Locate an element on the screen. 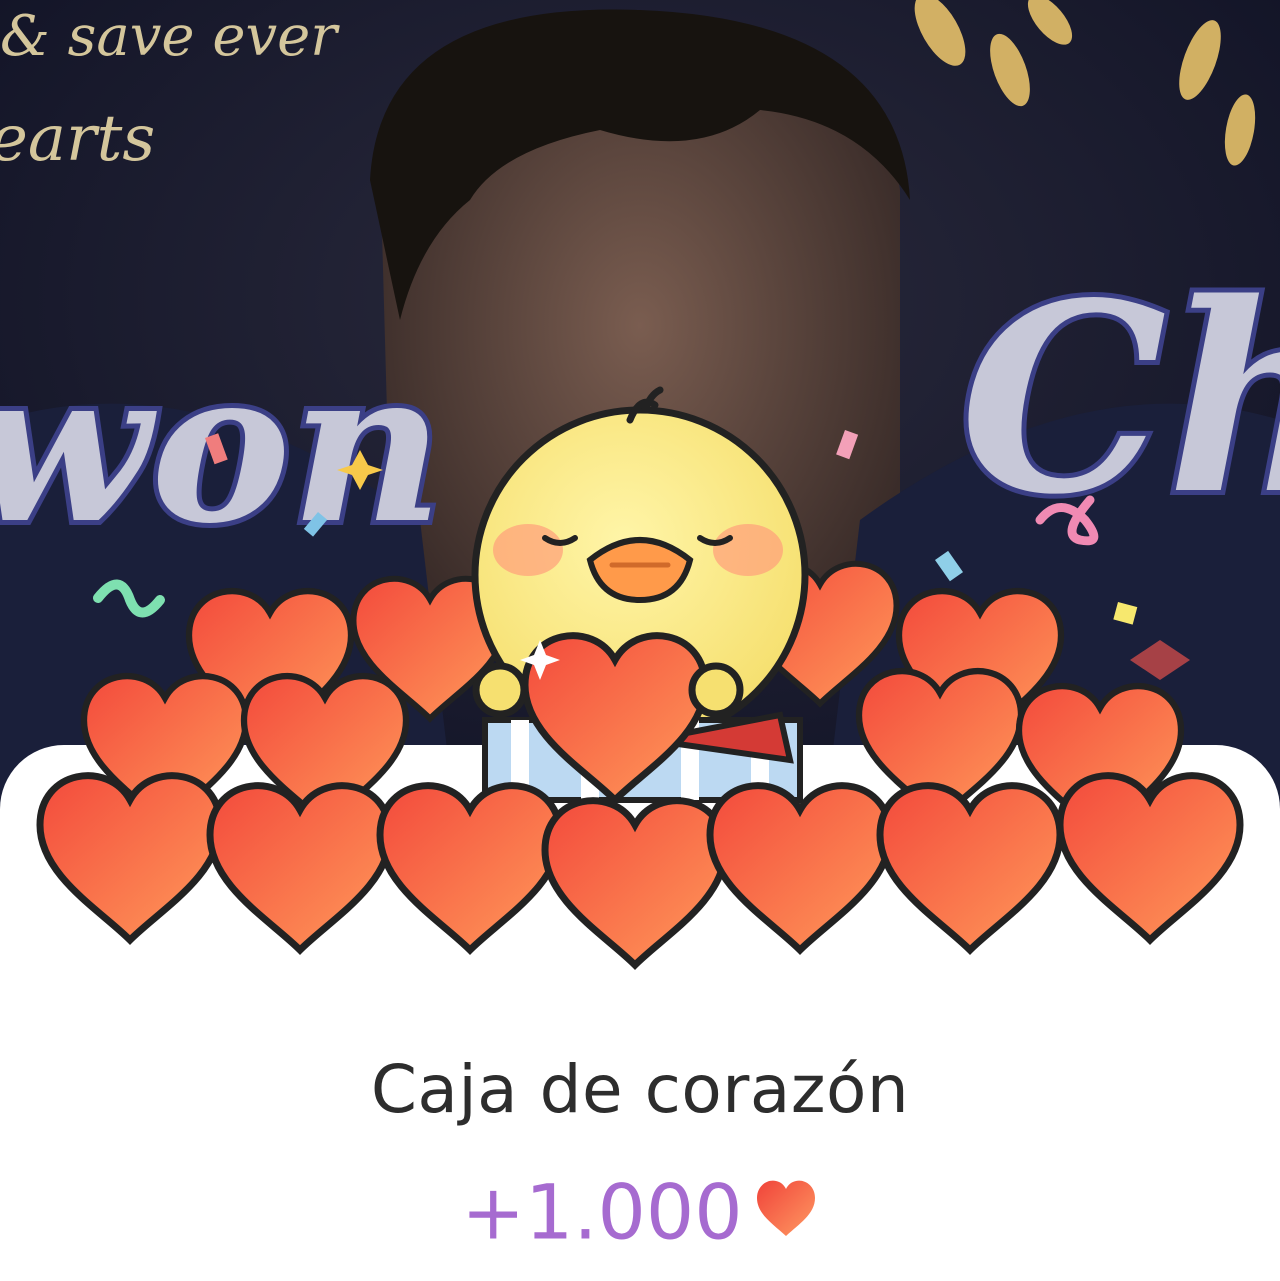 Image resolution: width=1280 pixels, height=1281 pixels. gift-amount: +1.000 is located at coordinates (640, 1212).